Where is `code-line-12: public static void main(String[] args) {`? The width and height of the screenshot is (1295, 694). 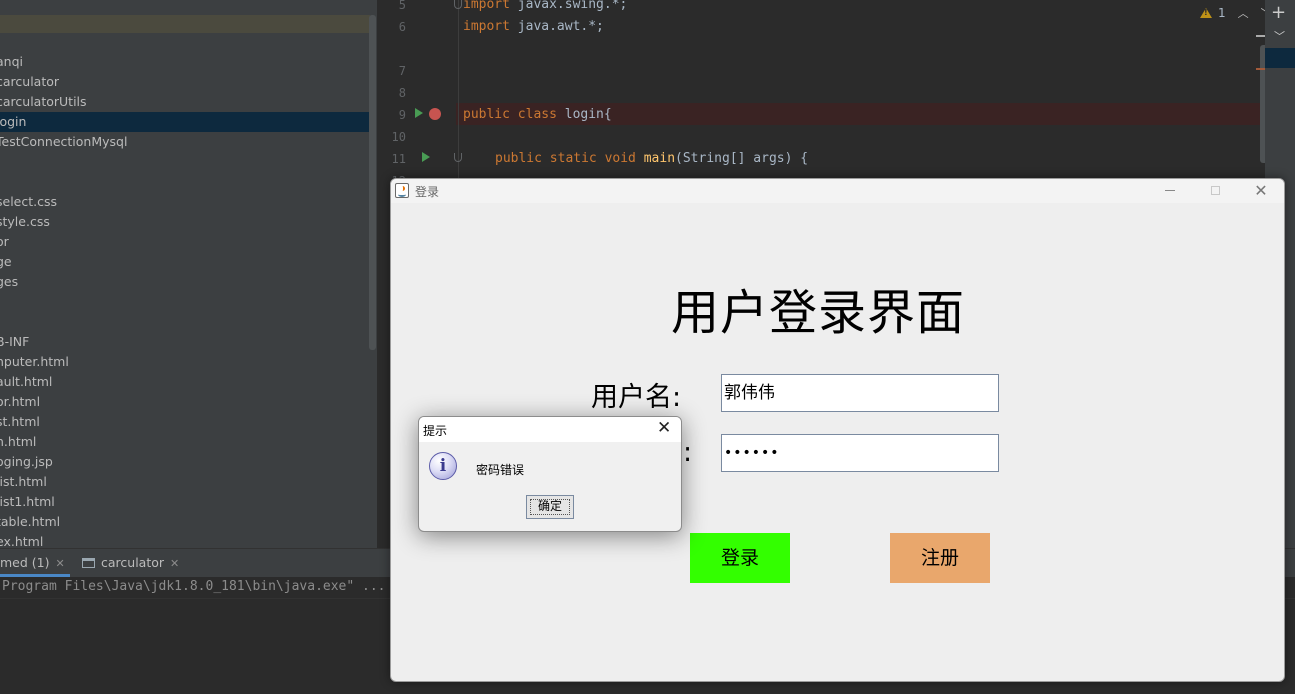
code-line-12: public static void main(String[] args) { is located at coordinates (651, 159).